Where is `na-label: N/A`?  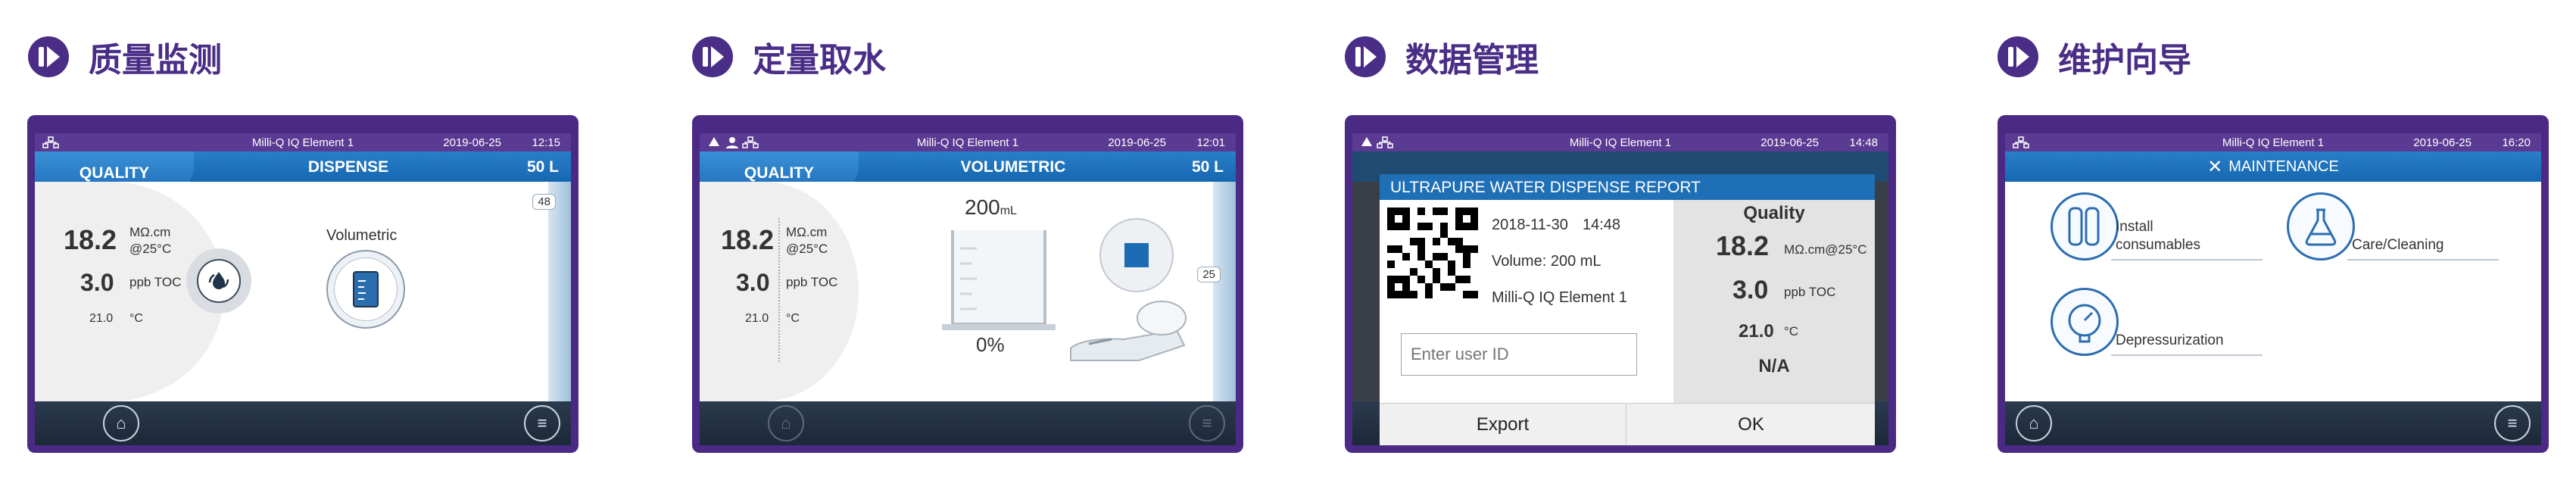
na-label: N/A is located at coordinates (1774, 366).